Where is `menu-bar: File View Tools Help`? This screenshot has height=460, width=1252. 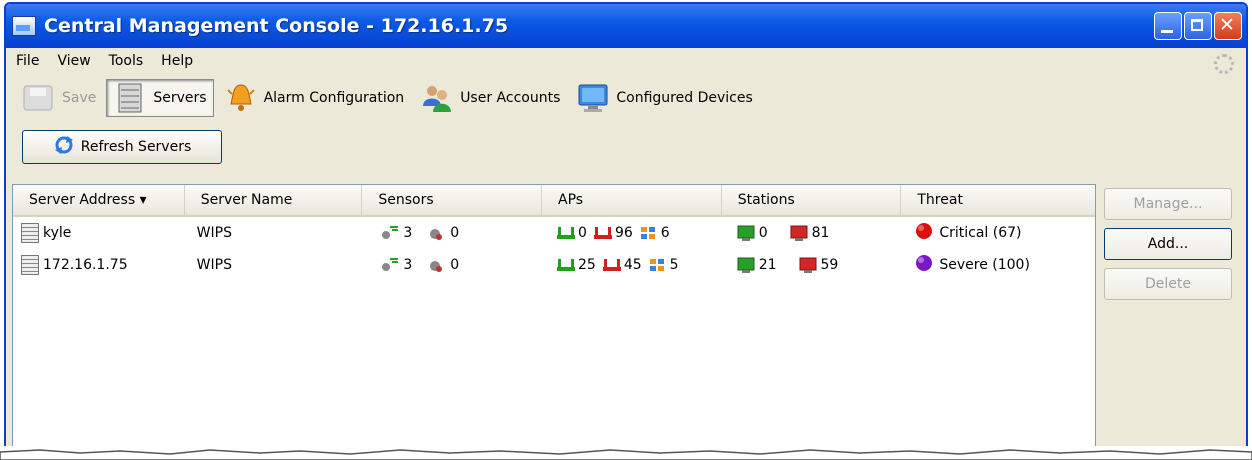
menu-bar: File View Tools Help is located at coordinates (626, 61).